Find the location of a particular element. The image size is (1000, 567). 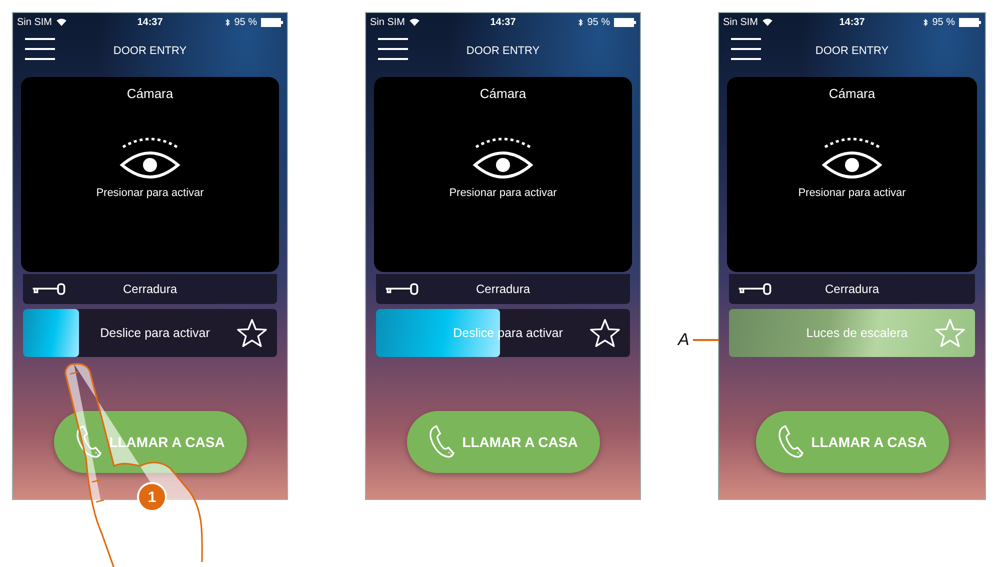

slide-control: Deslice para activar is located at coordinates (150, 333).